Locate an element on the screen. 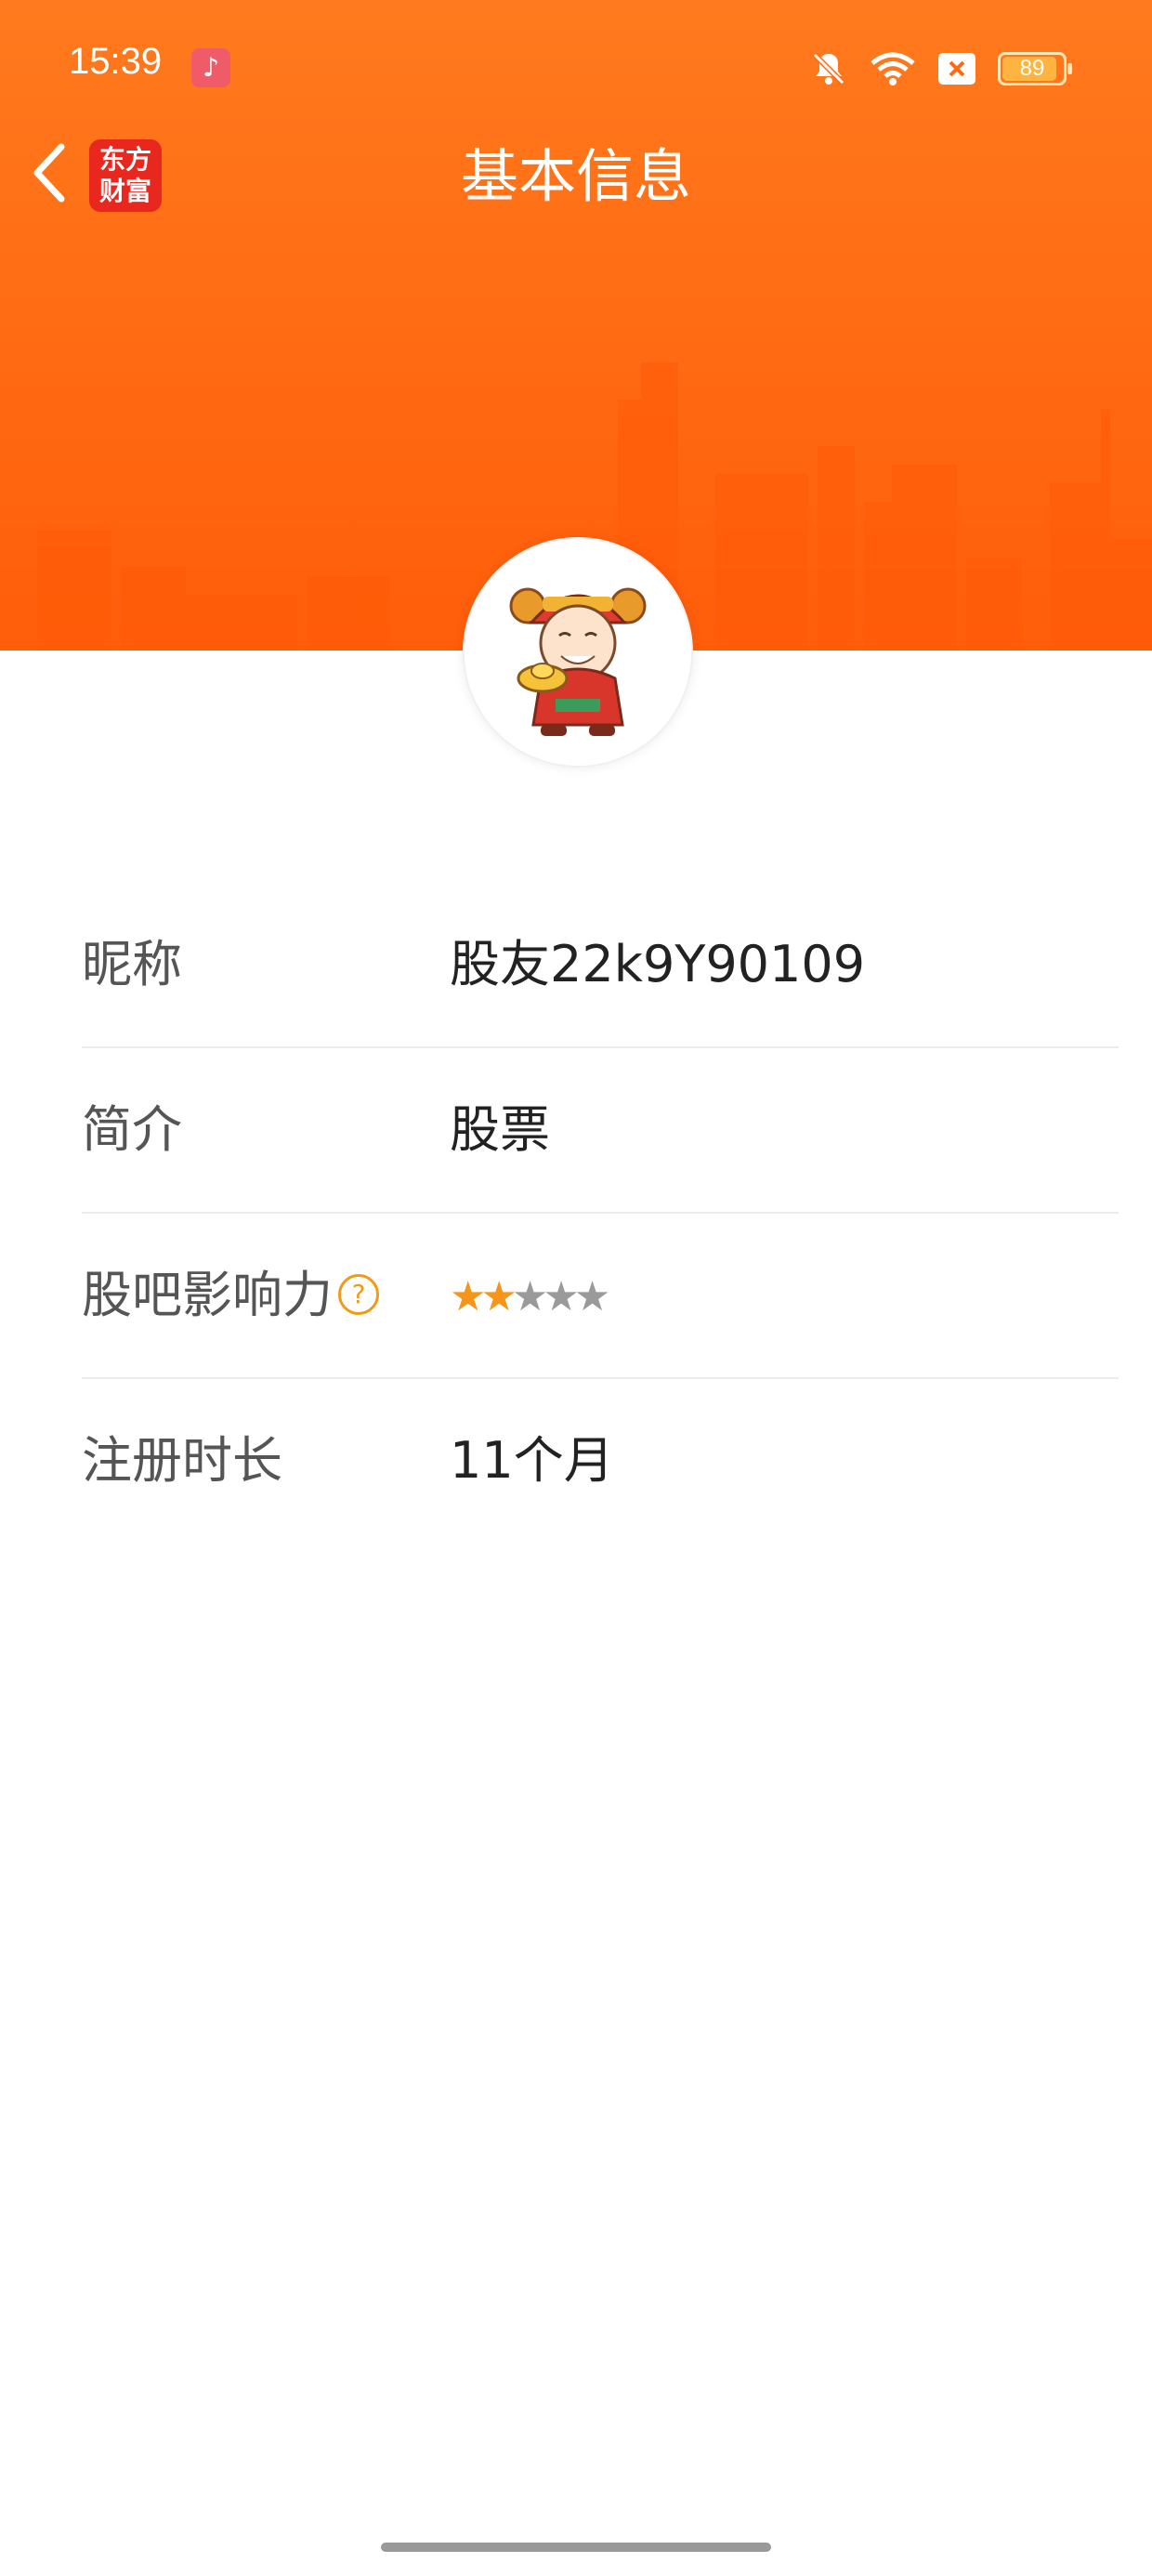  influence-stars: ★★★★★ is located at coordinates (530, 1297).